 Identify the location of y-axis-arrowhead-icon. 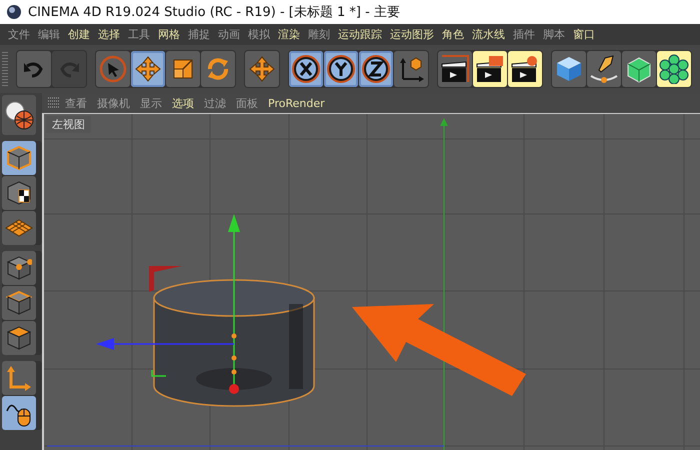
(444, 122).